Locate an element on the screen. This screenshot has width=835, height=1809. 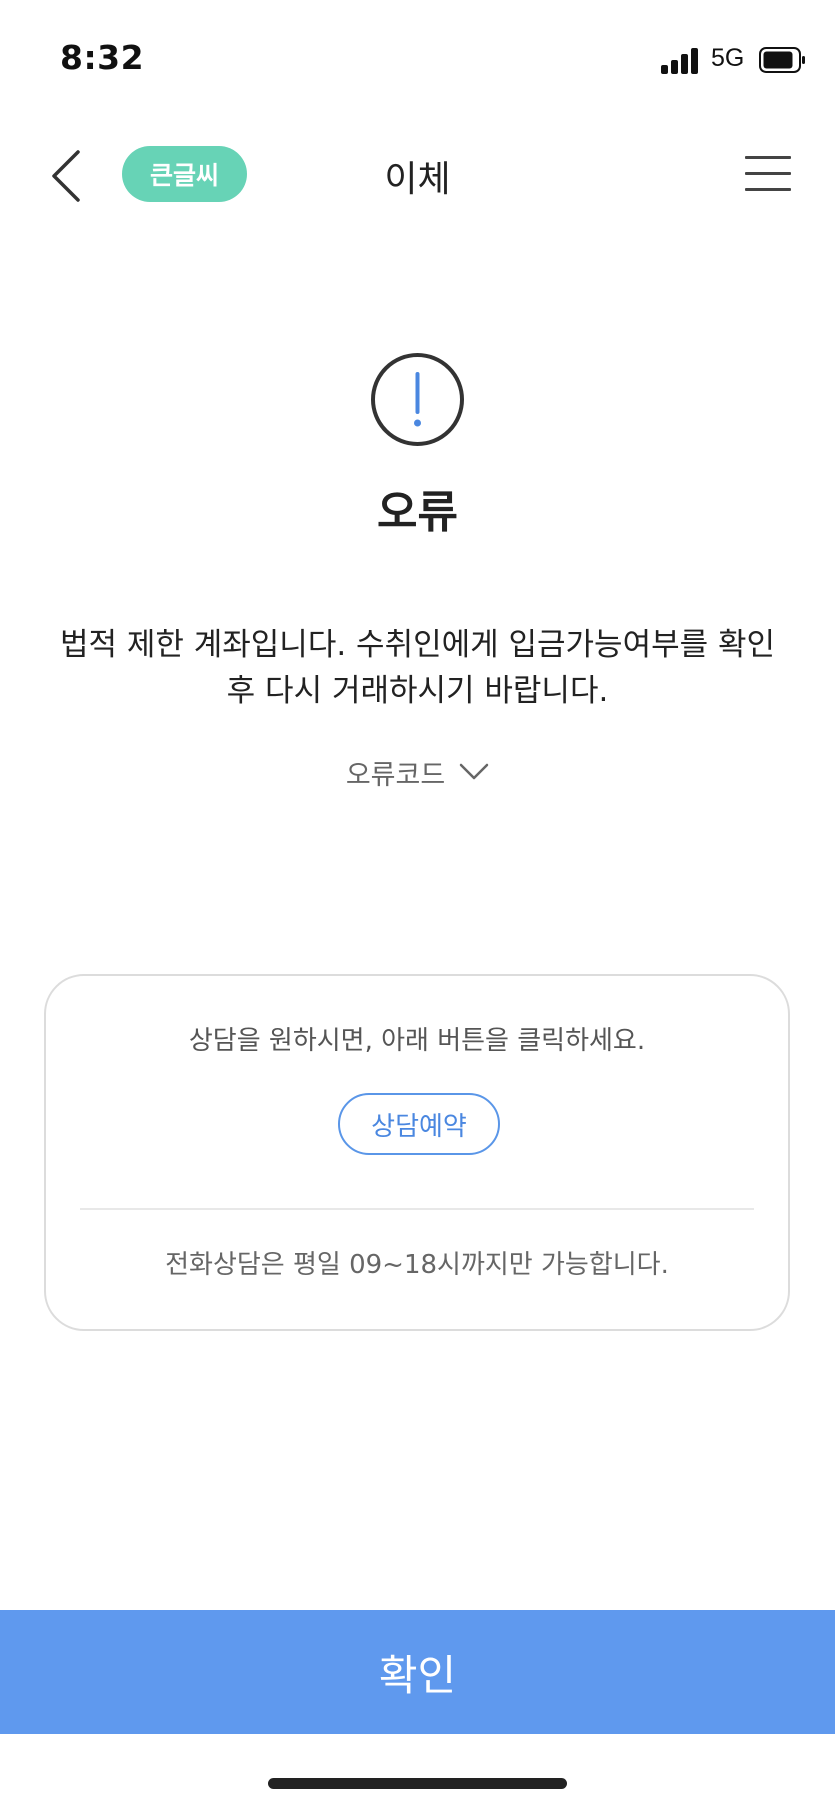
consult-reservation-button: 상담예약 is located at coordinates (419, 1124).